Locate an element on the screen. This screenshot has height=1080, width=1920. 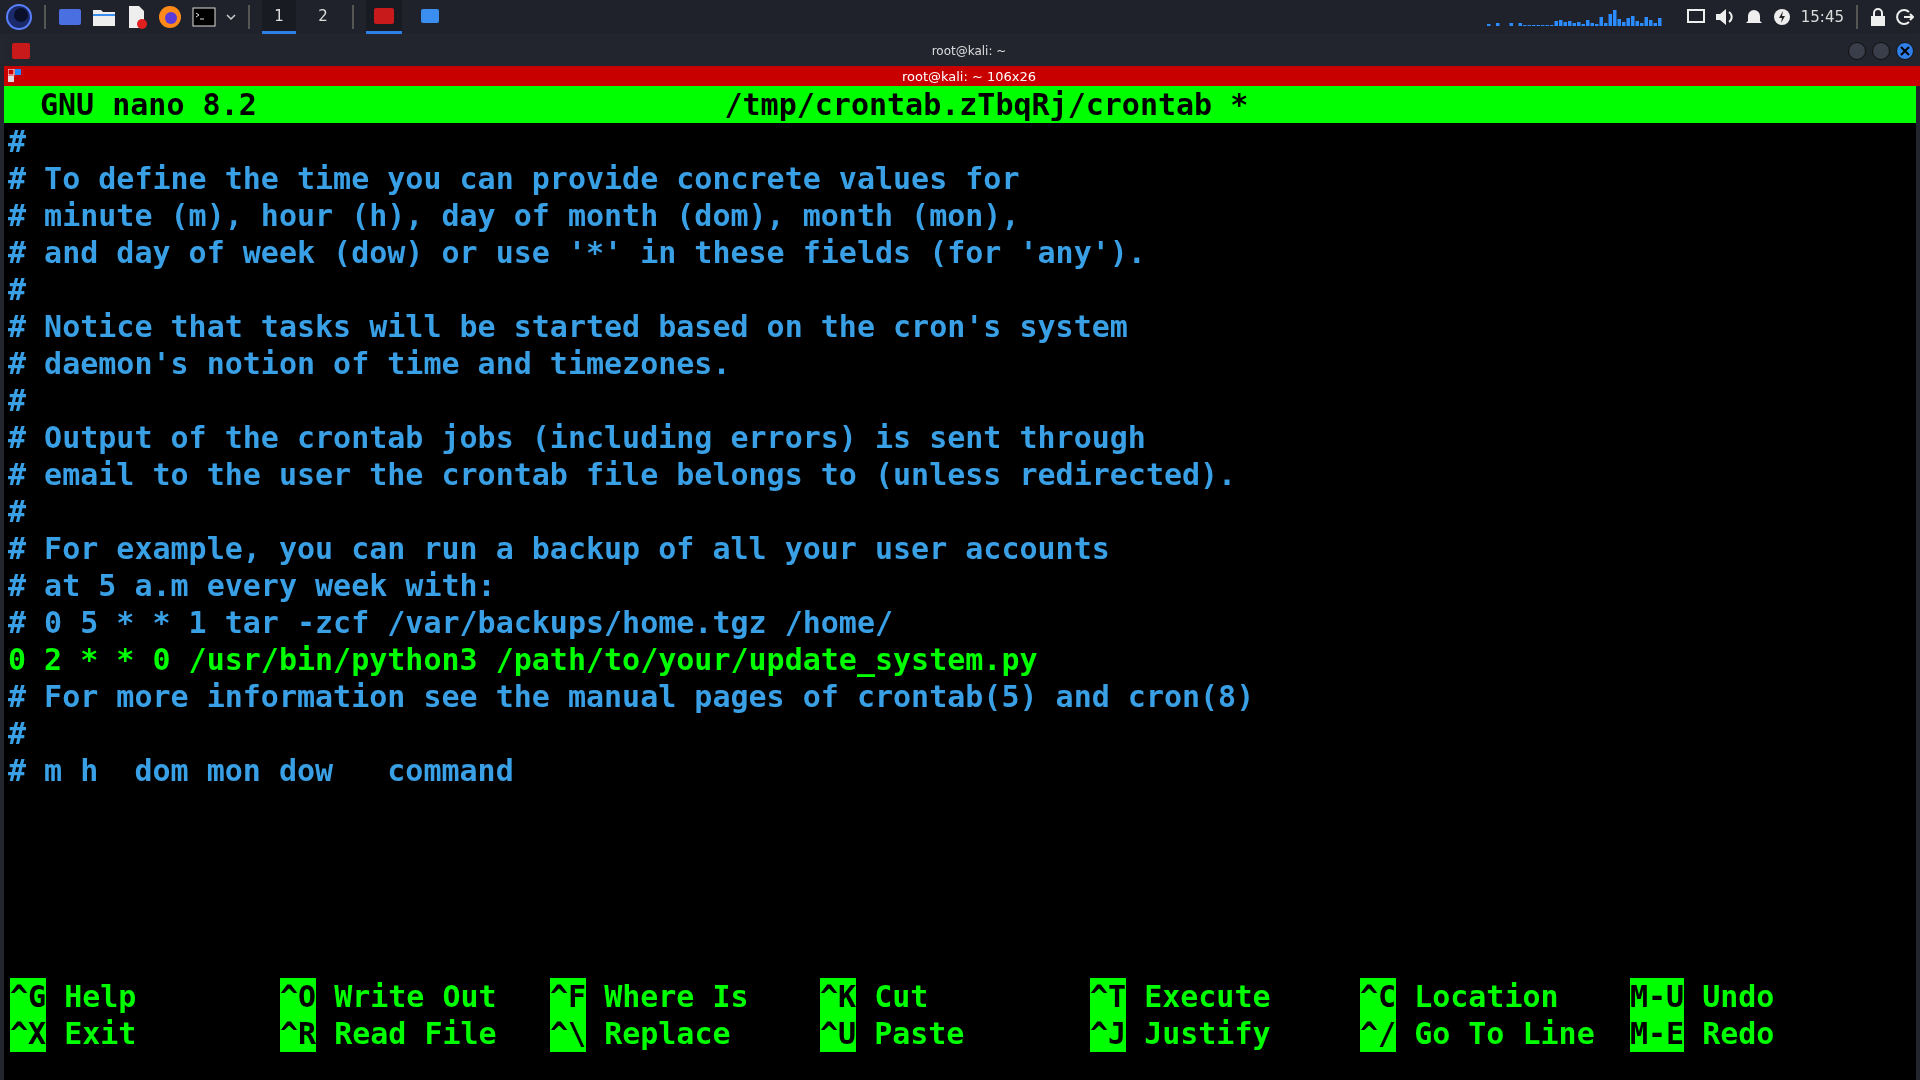
text-line: # For example, you can run a backup of all your user accounts is located at coordinates (559, 548).